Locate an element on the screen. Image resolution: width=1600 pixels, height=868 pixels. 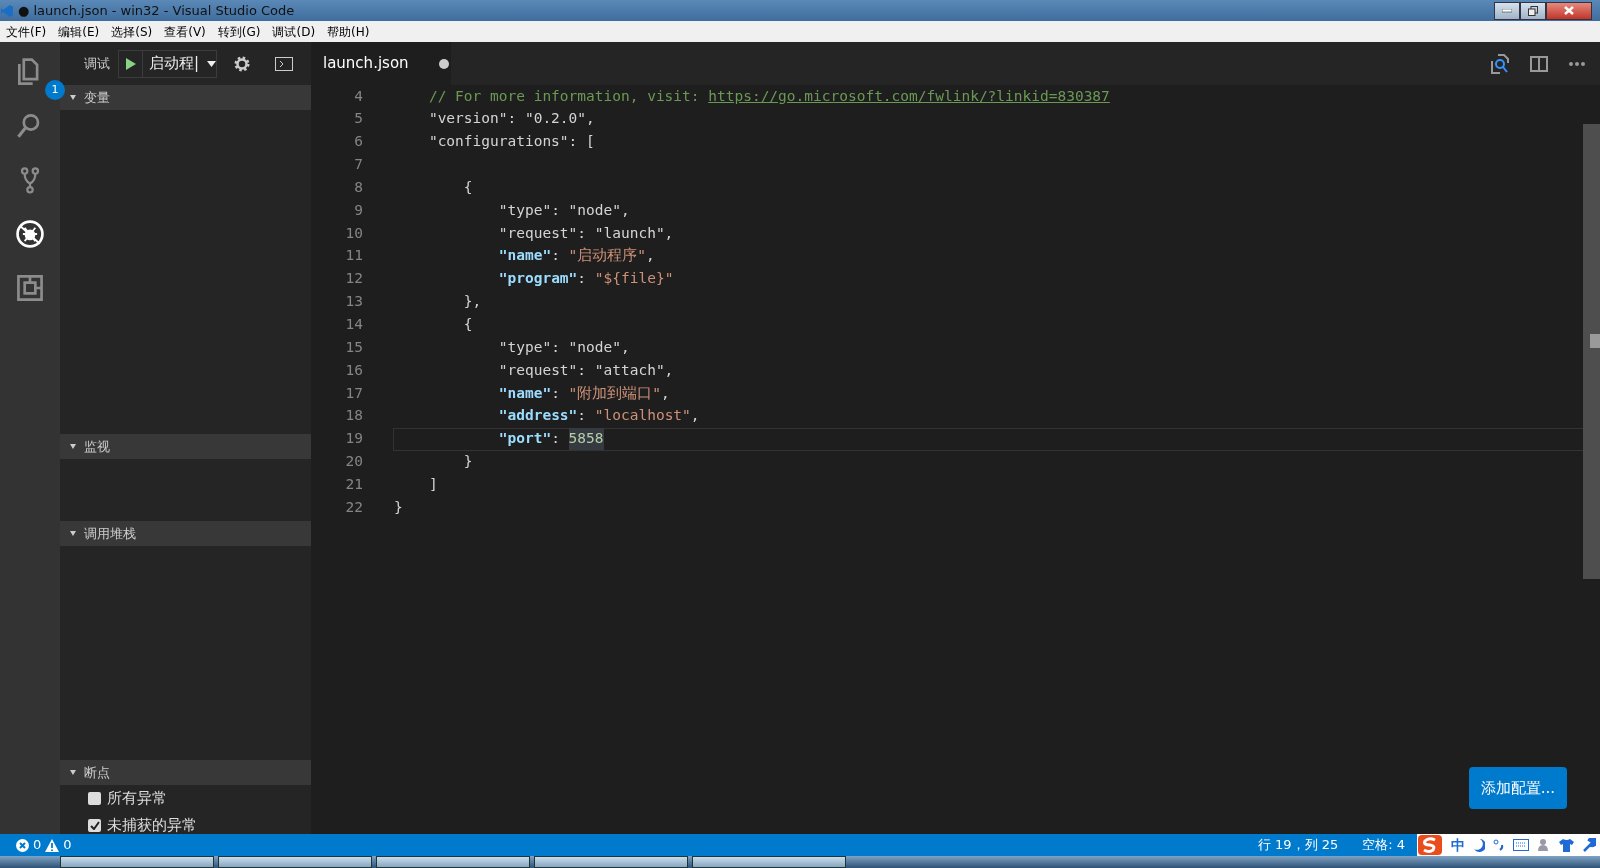
close-button is located at coordinates (1569, 10).